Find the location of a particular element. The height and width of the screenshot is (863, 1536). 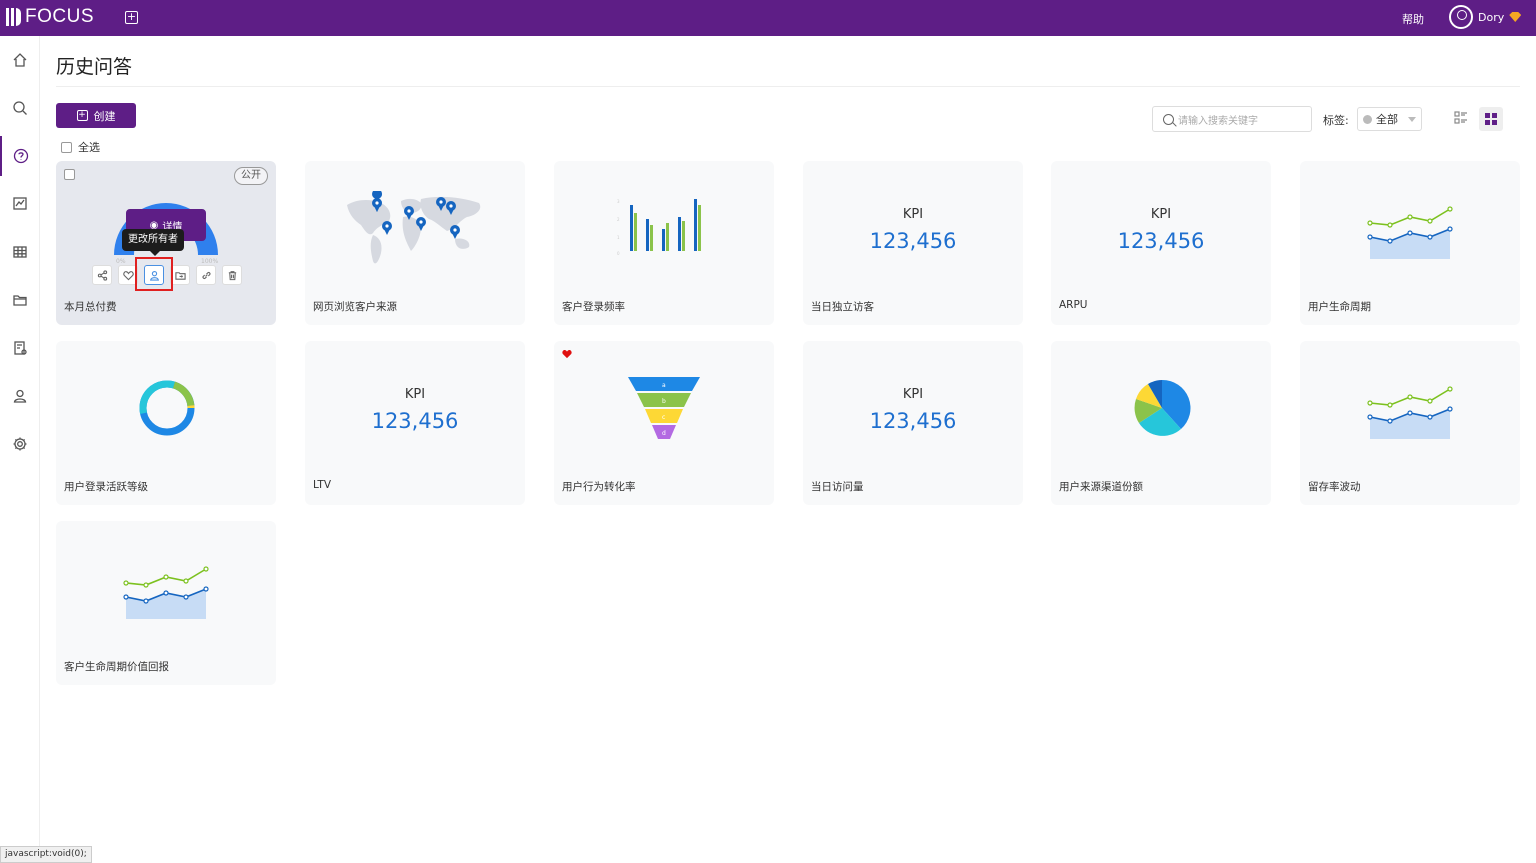

card-title: 当日独立访客 is located at coordinates (842, 307).